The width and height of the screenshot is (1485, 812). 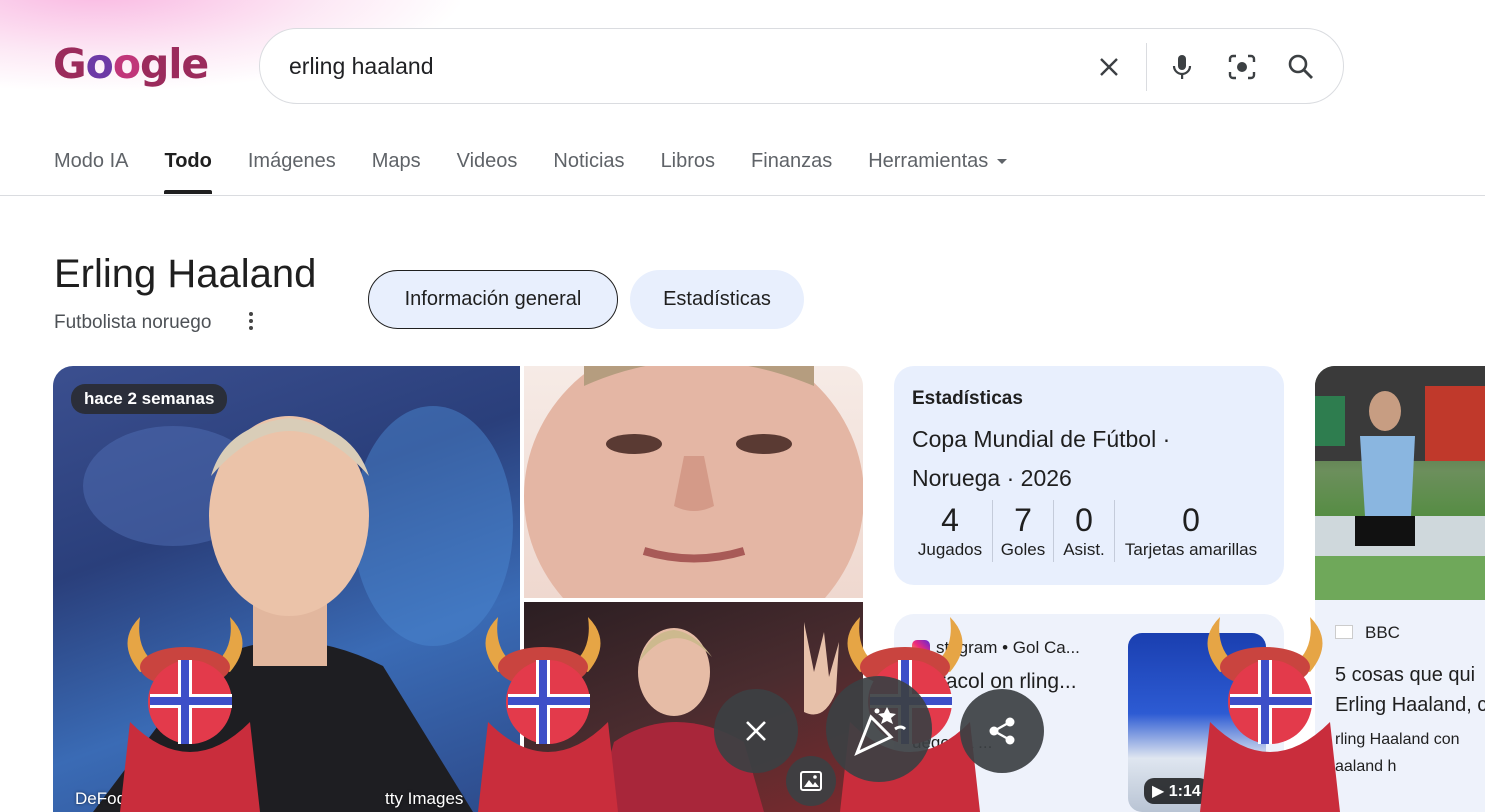 What do you see at coordinates (1410, 690) in the screenshot?
I see `news-headline: 5 cosas que qui Erling Haaland, c` at bounding box center [1410, 690].